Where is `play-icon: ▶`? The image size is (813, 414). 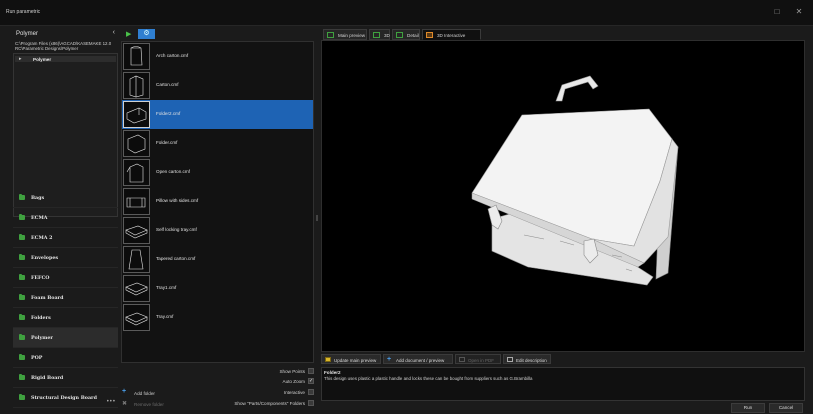 play-icon: ▶ is located at coordinates (128, 34).